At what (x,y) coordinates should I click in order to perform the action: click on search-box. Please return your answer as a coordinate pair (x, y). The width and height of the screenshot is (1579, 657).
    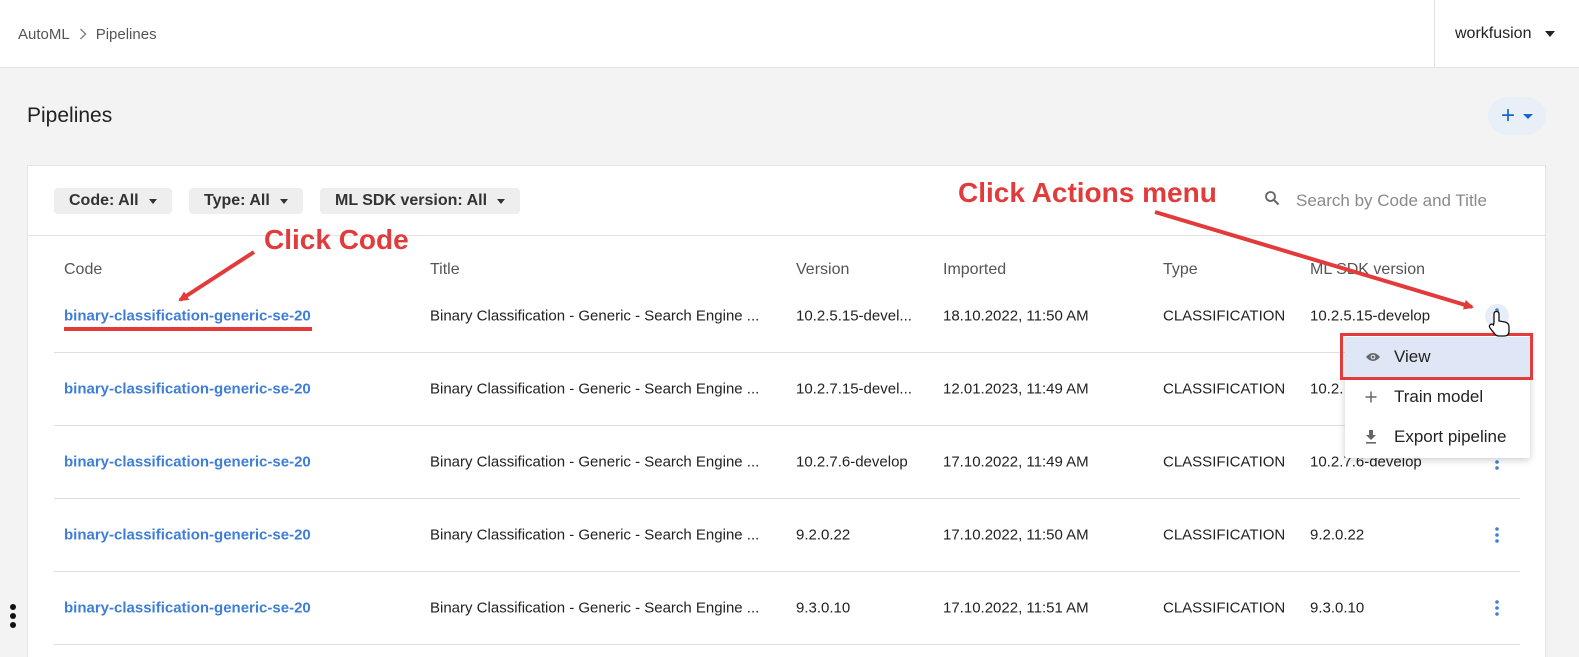
    Looking at the image, I should click on (1395, 200).